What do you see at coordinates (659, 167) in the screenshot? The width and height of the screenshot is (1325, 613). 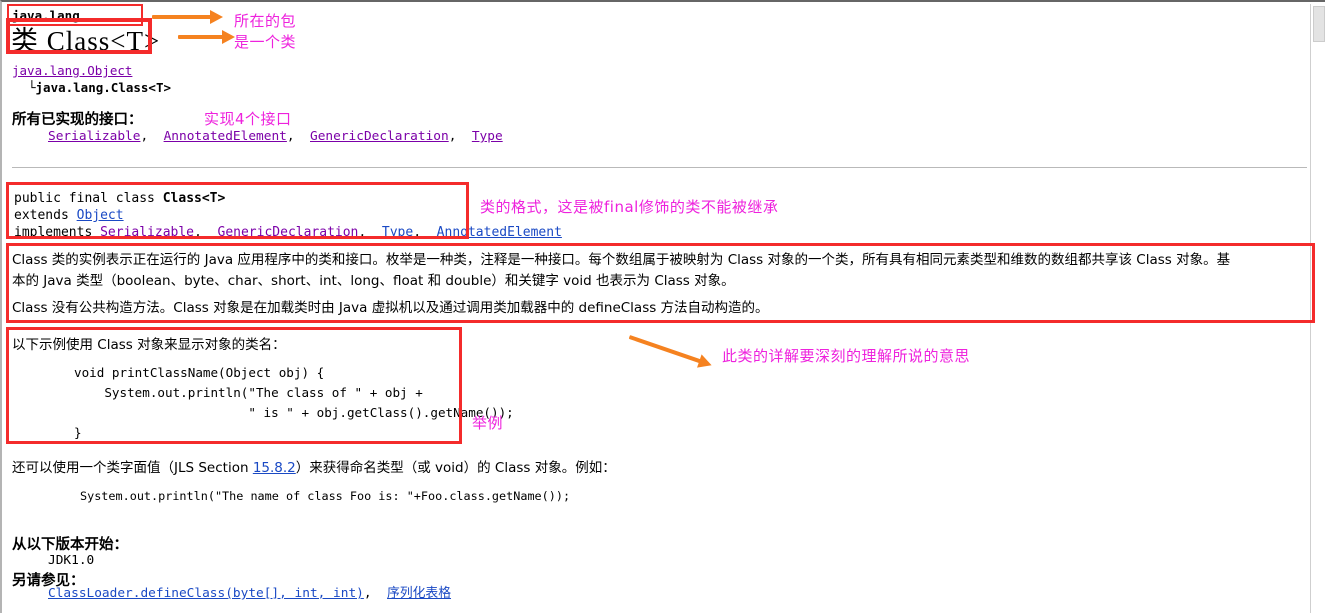 I see `section-divider` at bounding box center [659, 167].